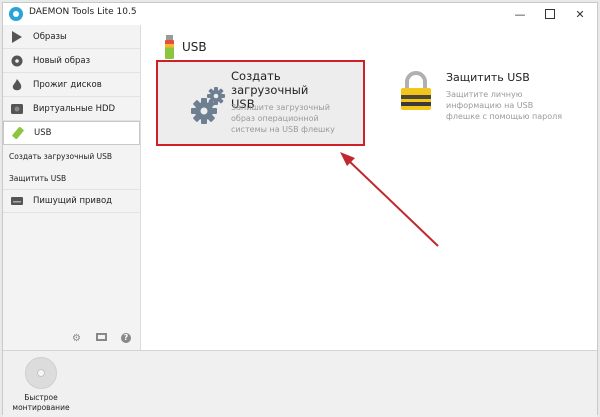  What do you see at coordinates (17, 109) in the screenshot?
I see `hdd-icon` at bounding box center [17, 109].